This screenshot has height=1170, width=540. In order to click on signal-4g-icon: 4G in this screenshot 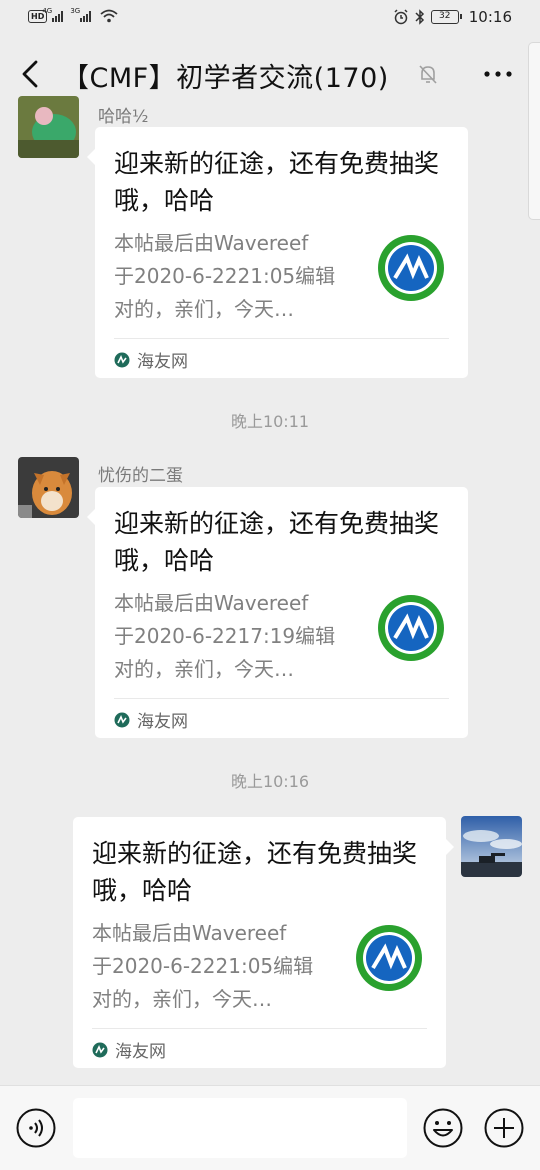, I will do `click(53, 14)`.